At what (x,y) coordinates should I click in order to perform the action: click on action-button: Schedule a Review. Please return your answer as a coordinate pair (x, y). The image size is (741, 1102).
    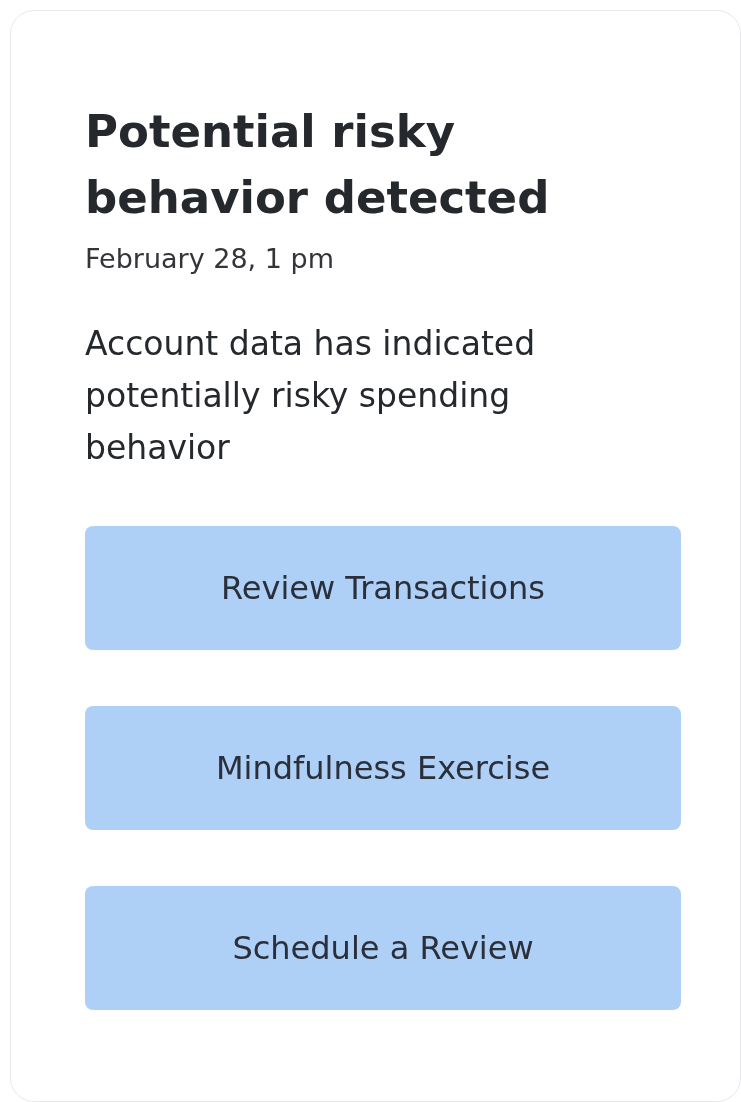
    Looking at the image, I should click on (383, 948).